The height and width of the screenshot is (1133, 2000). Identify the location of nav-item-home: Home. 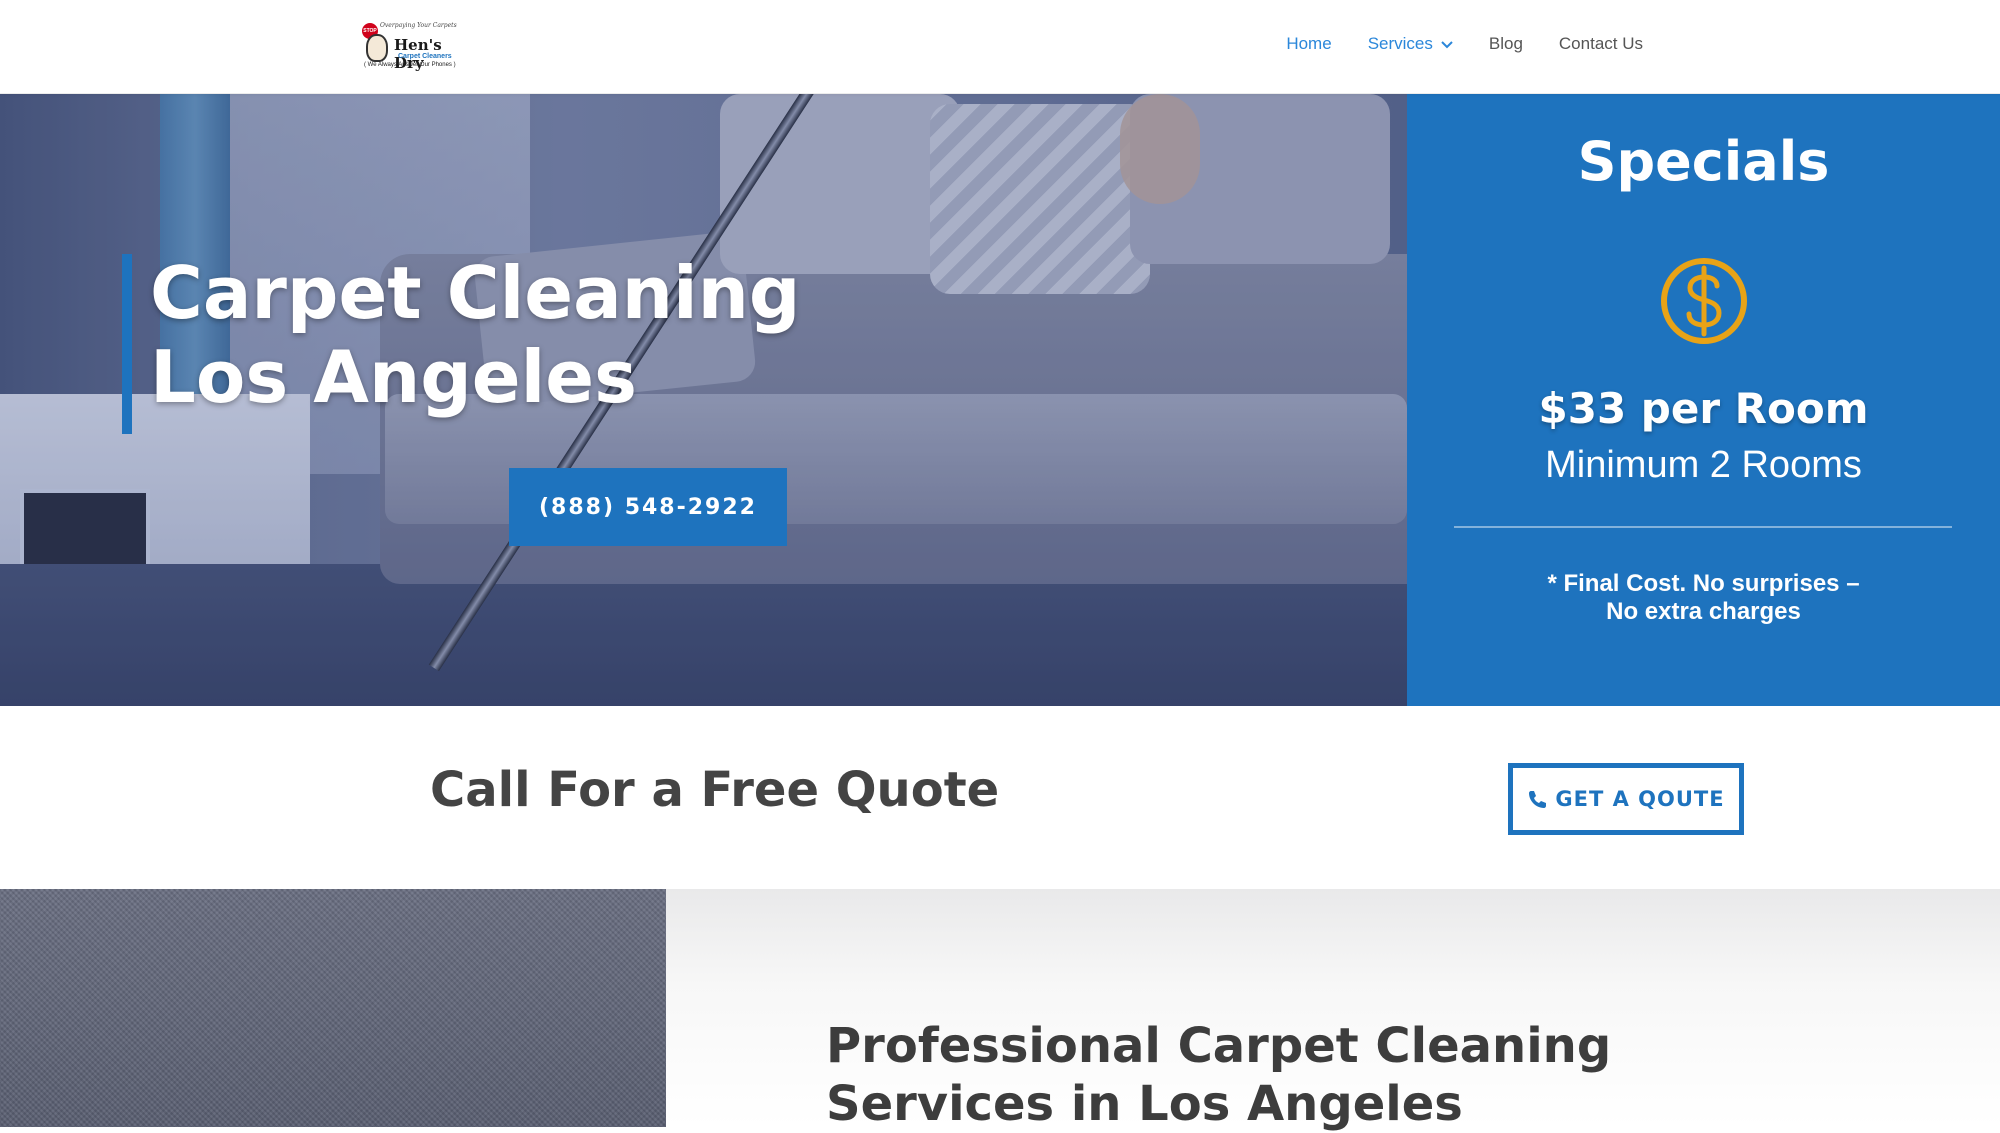
(1308, 44).